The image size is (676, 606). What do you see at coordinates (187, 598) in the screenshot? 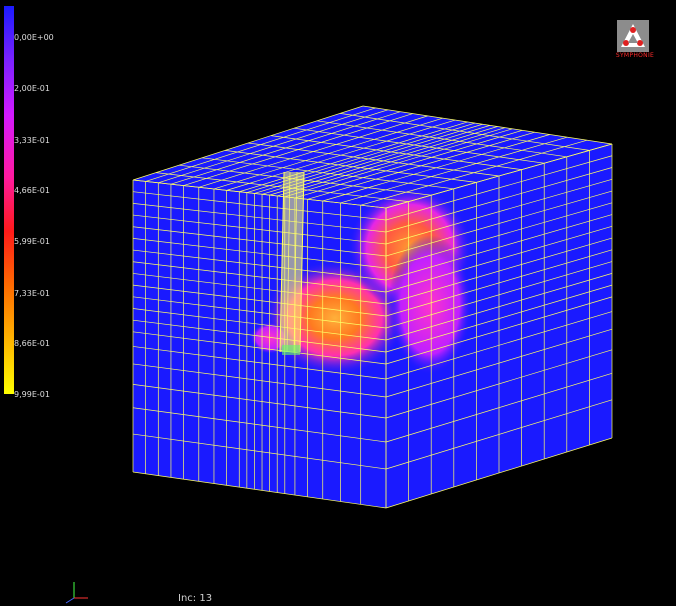
I see `inc-label: Inc:` at bounding box center [187, 598].